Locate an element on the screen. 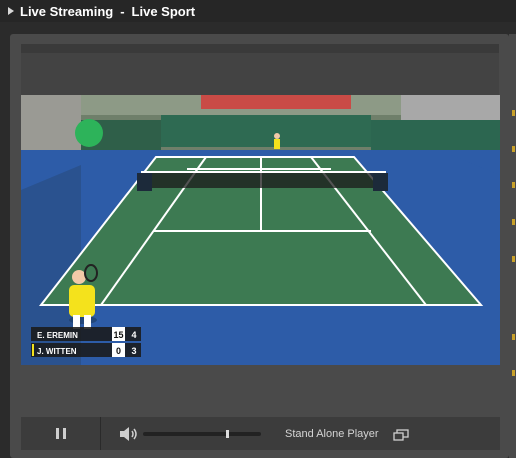  serve-indicator is located at coordinates (33, 350).